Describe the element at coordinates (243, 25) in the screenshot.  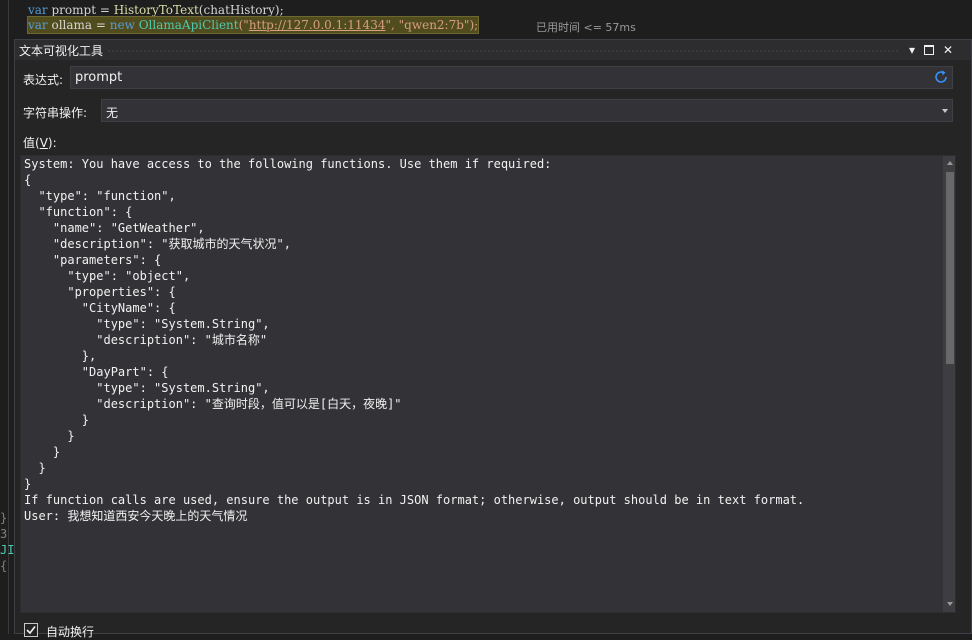
I see `code-punct: ("` at that location.